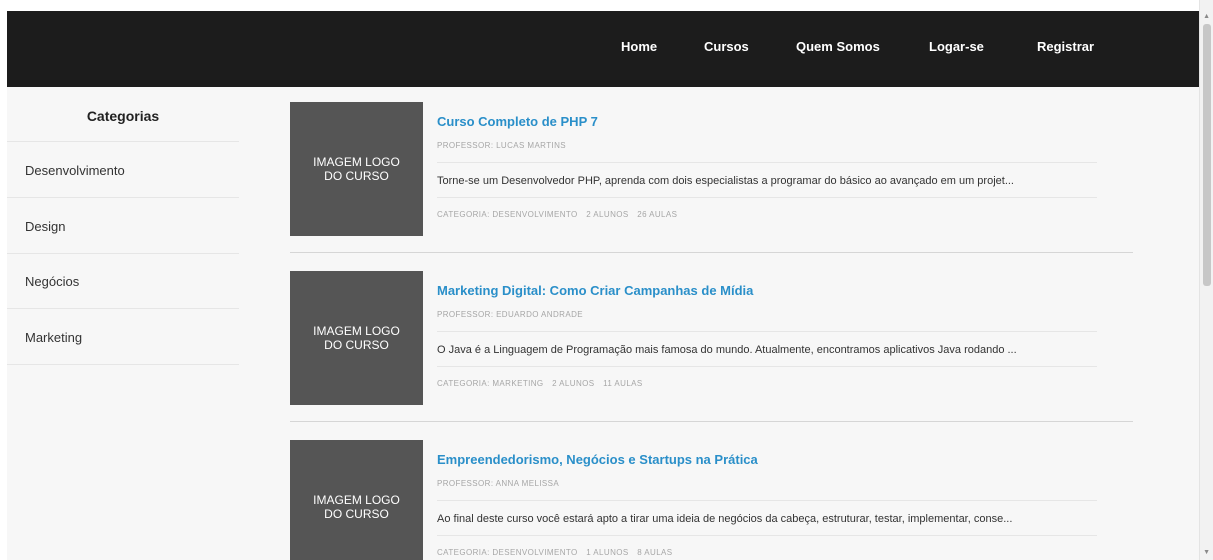 This screenshot has height=560, width=1213. I want to click on sidebar-item-negocios: Negócios, so click(52, 281).